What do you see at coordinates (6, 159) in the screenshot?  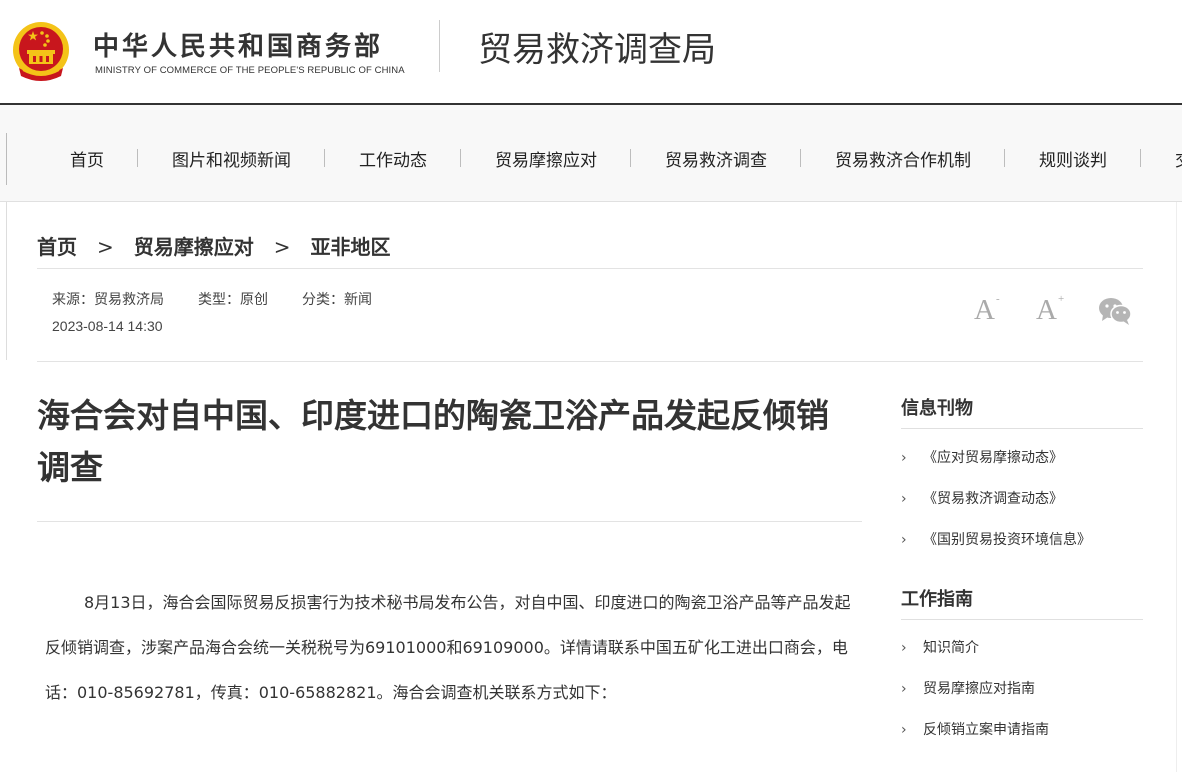 I see `nav-left-border` at bounding box center [6, 159].